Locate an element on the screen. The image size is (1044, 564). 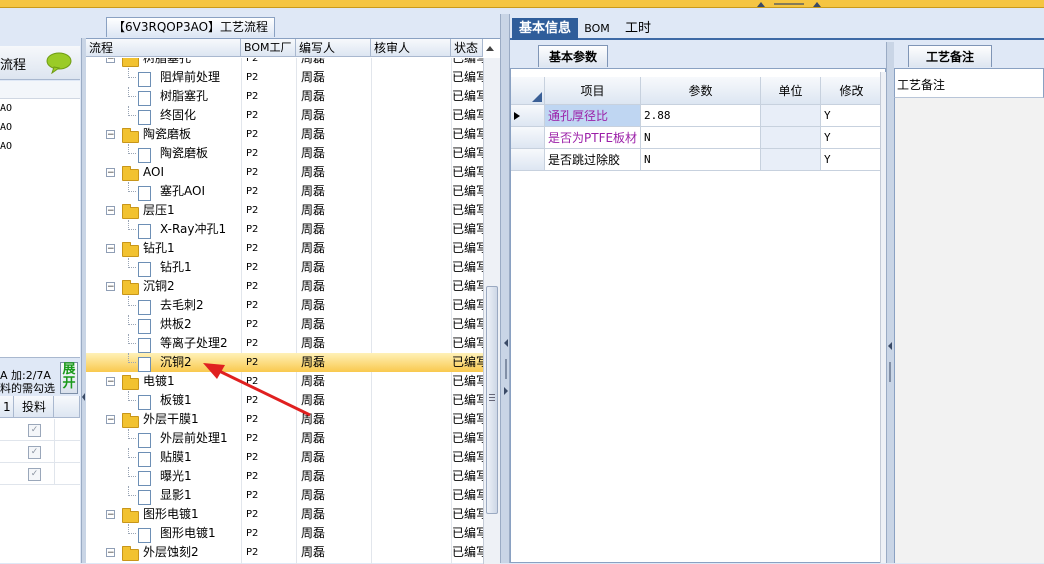
tab-basic-info: 基本信息 is located at coordinates (545, 29).